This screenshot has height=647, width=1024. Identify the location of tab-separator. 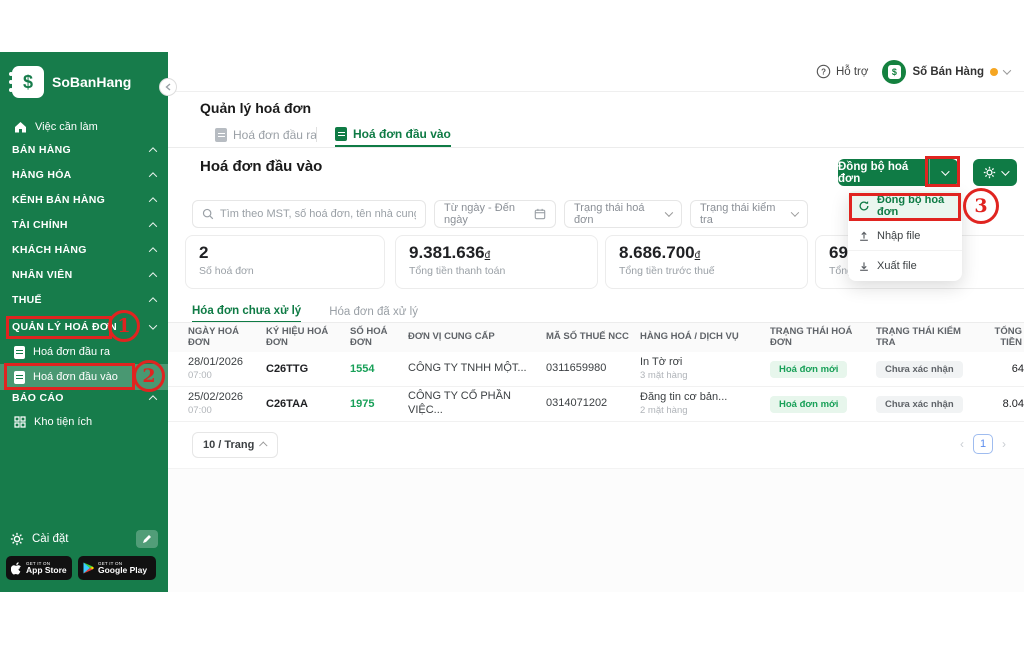
(316, 134).